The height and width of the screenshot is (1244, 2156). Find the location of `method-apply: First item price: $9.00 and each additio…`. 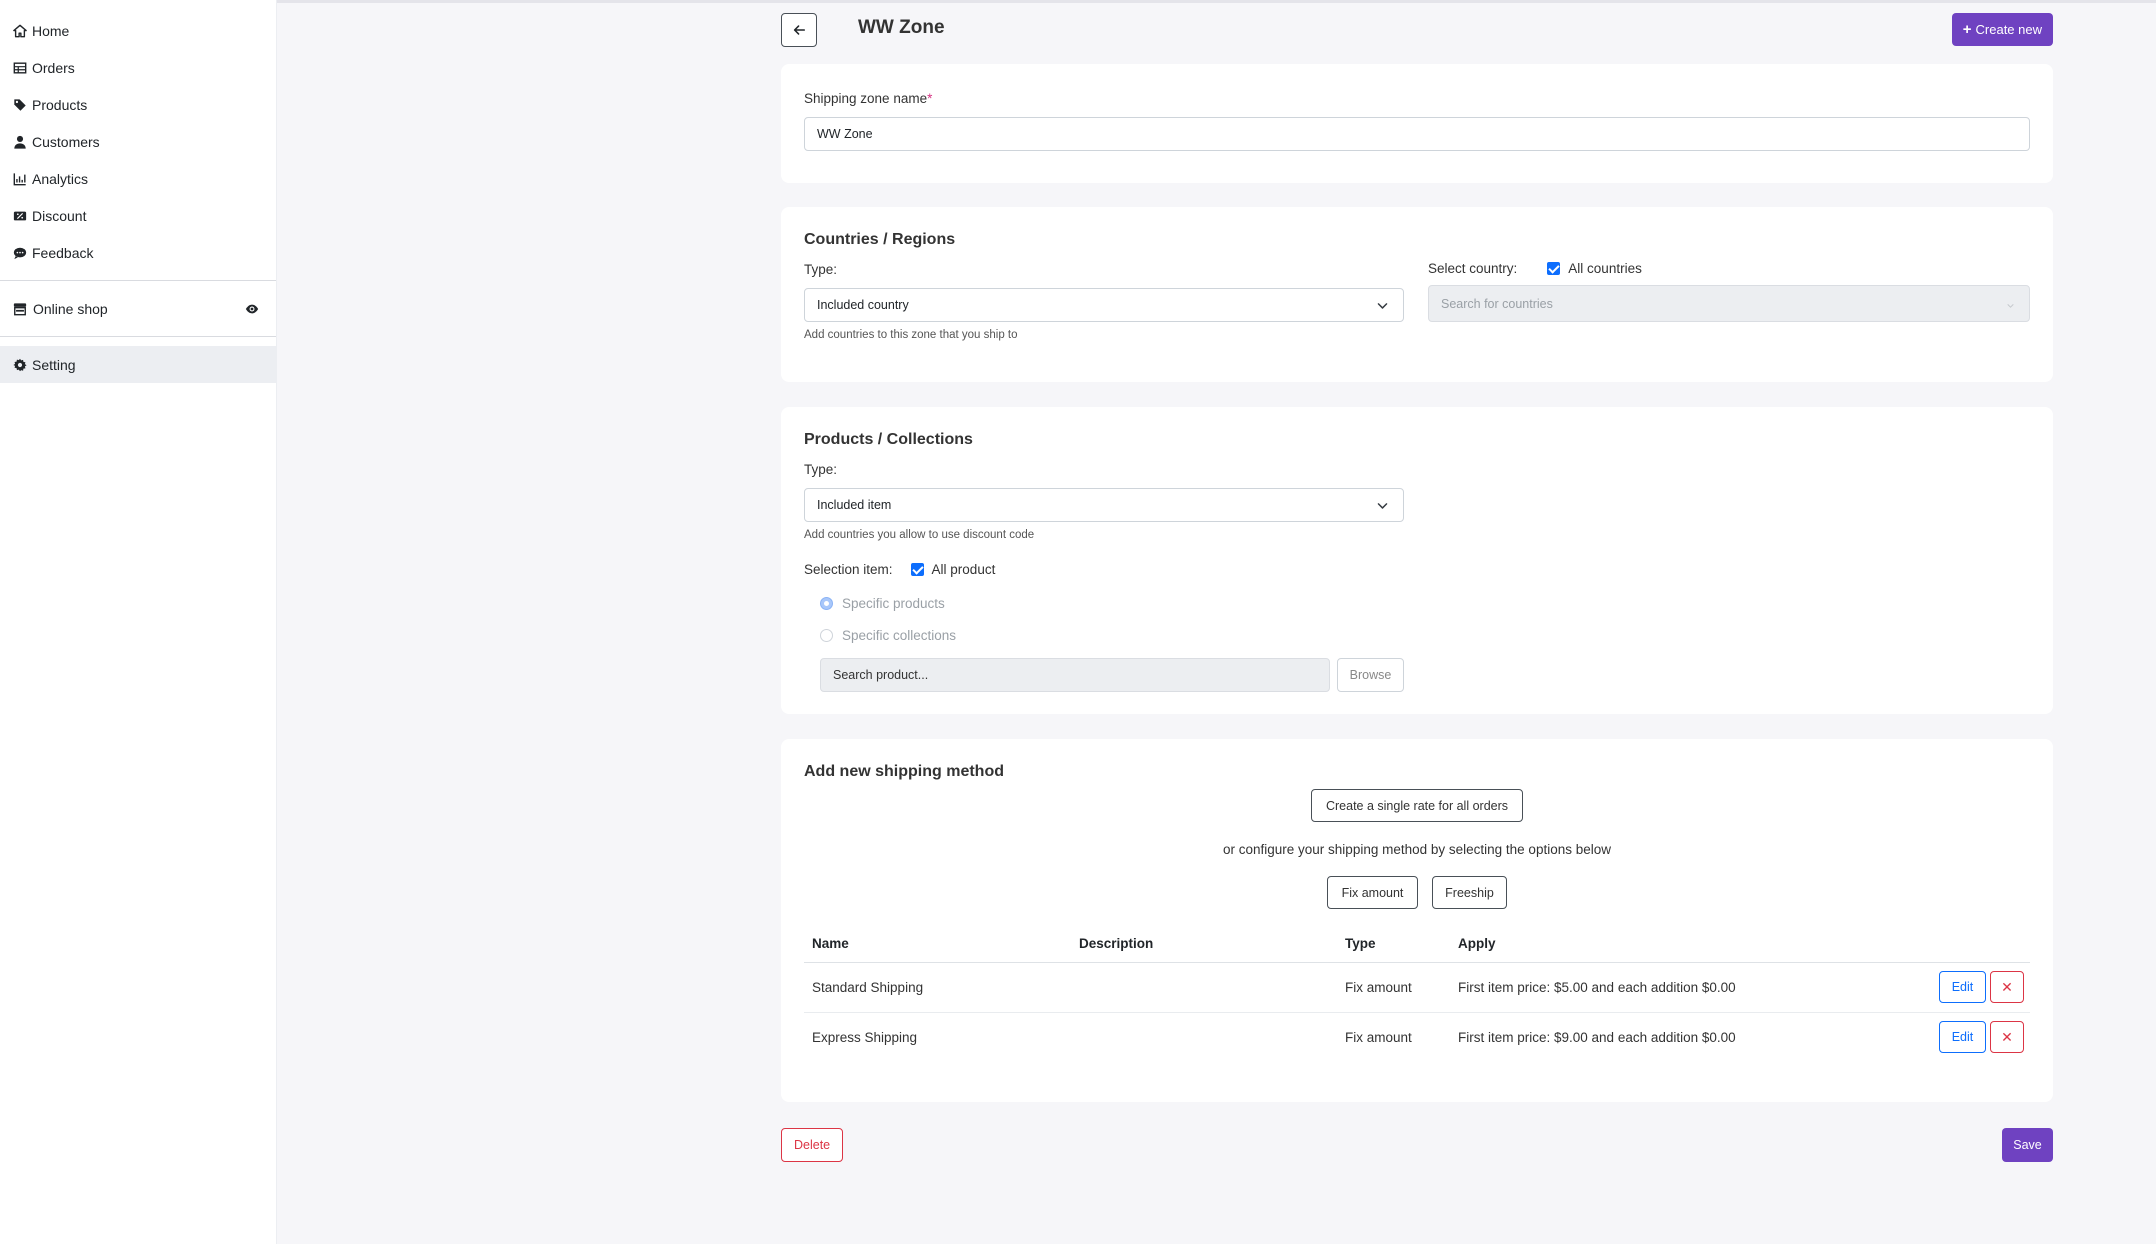

method-apply: First item price: $9.00 and each additio… is located at coordinates (1597, 1037).